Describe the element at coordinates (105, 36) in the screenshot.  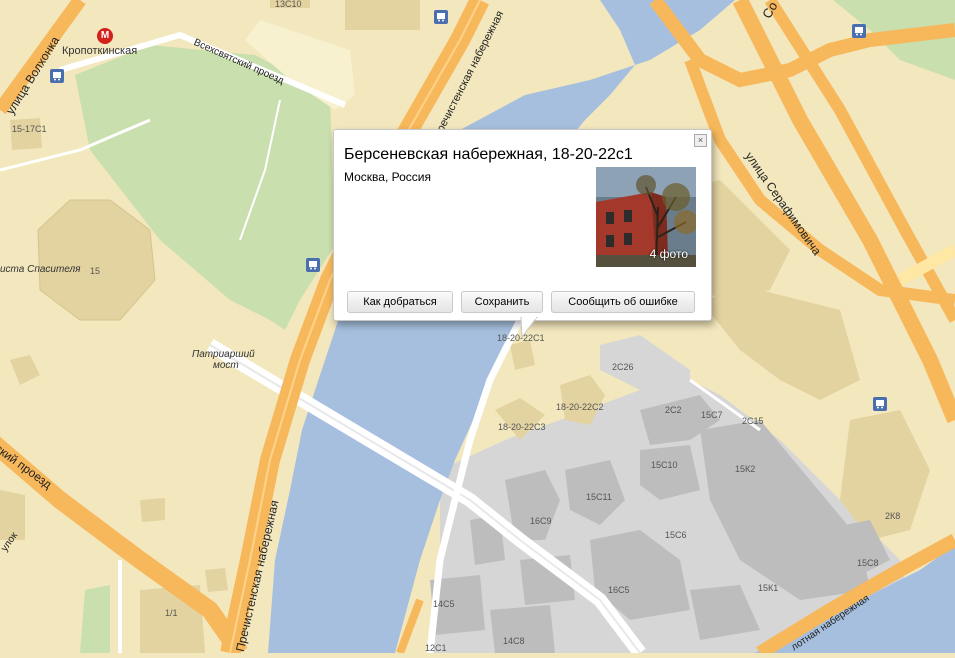
I see `metro-icon: М` at that location.